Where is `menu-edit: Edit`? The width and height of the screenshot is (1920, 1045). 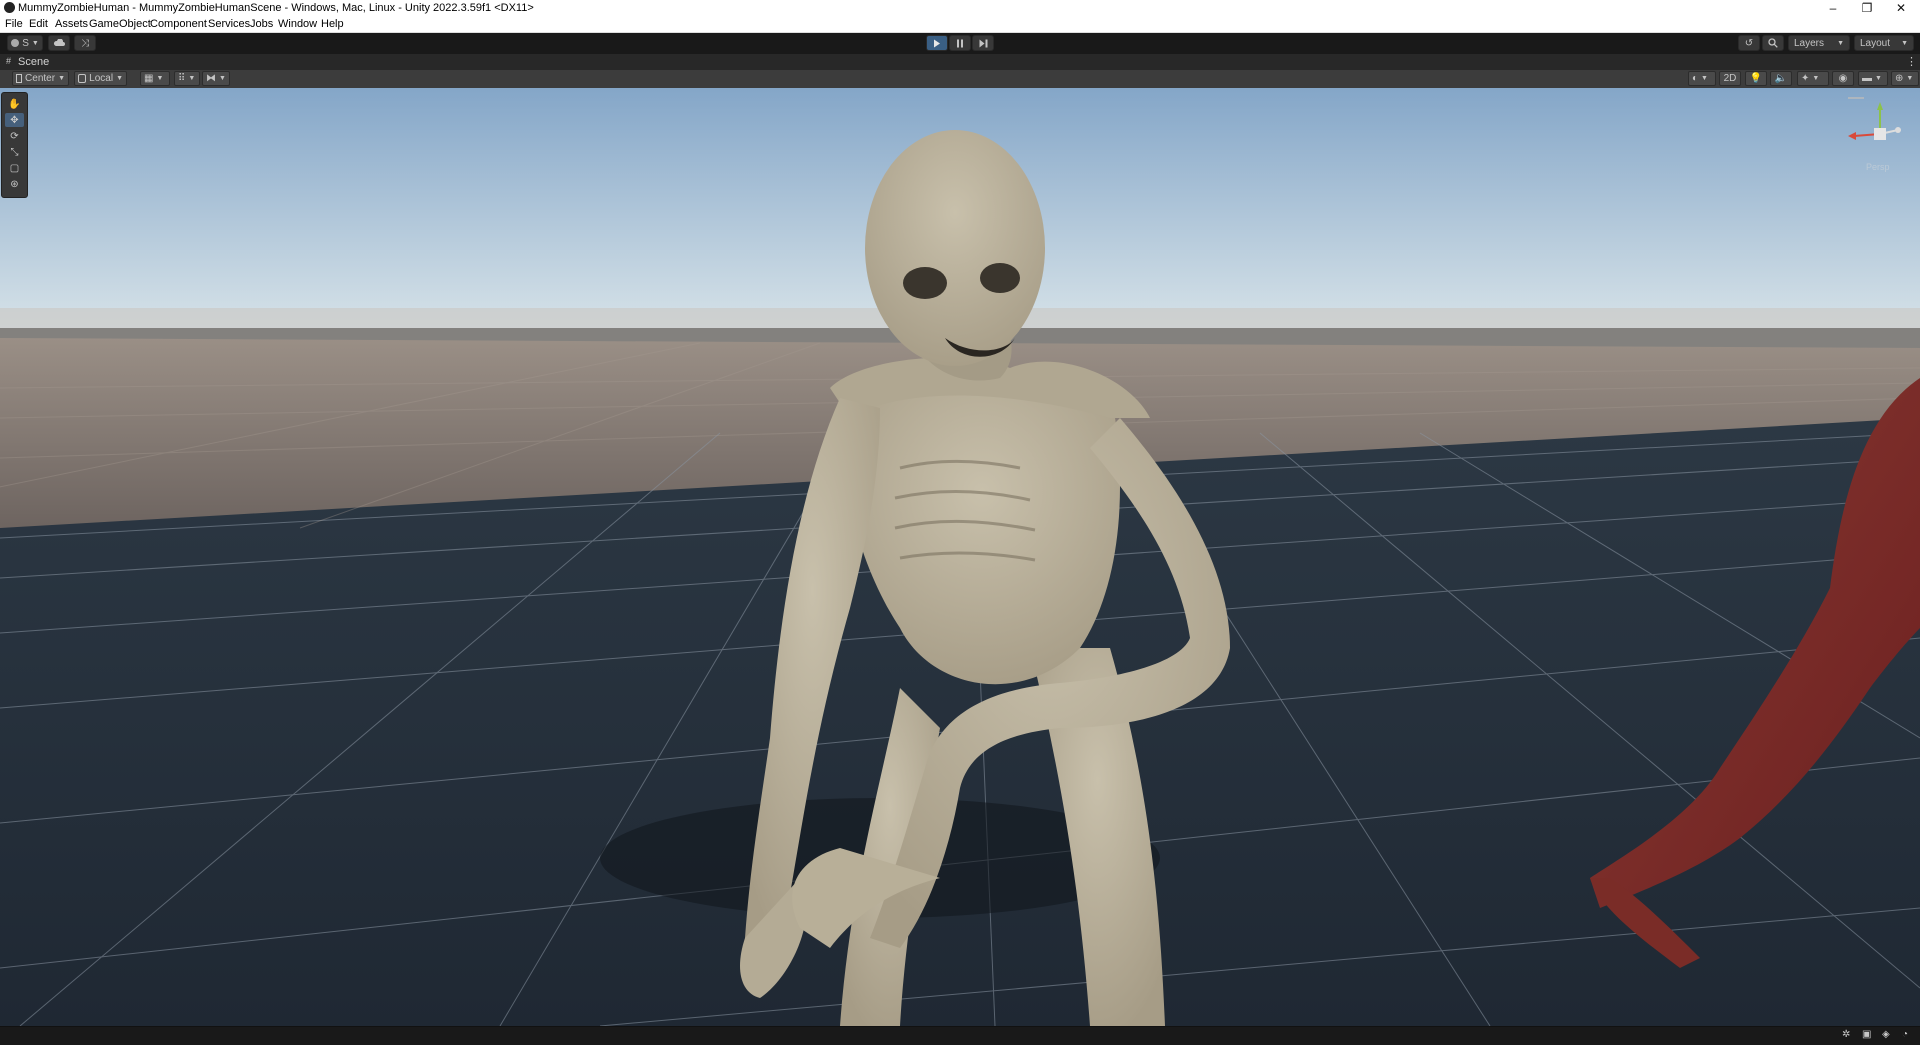 menu-edit: Edit is located at coordinates (38, 24).